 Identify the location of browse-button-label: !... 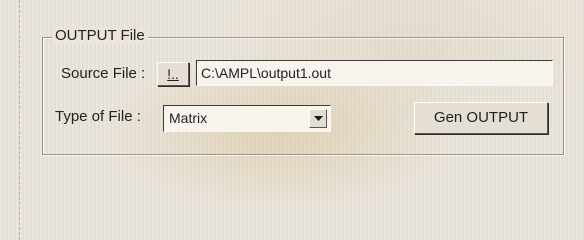
(173, 74).